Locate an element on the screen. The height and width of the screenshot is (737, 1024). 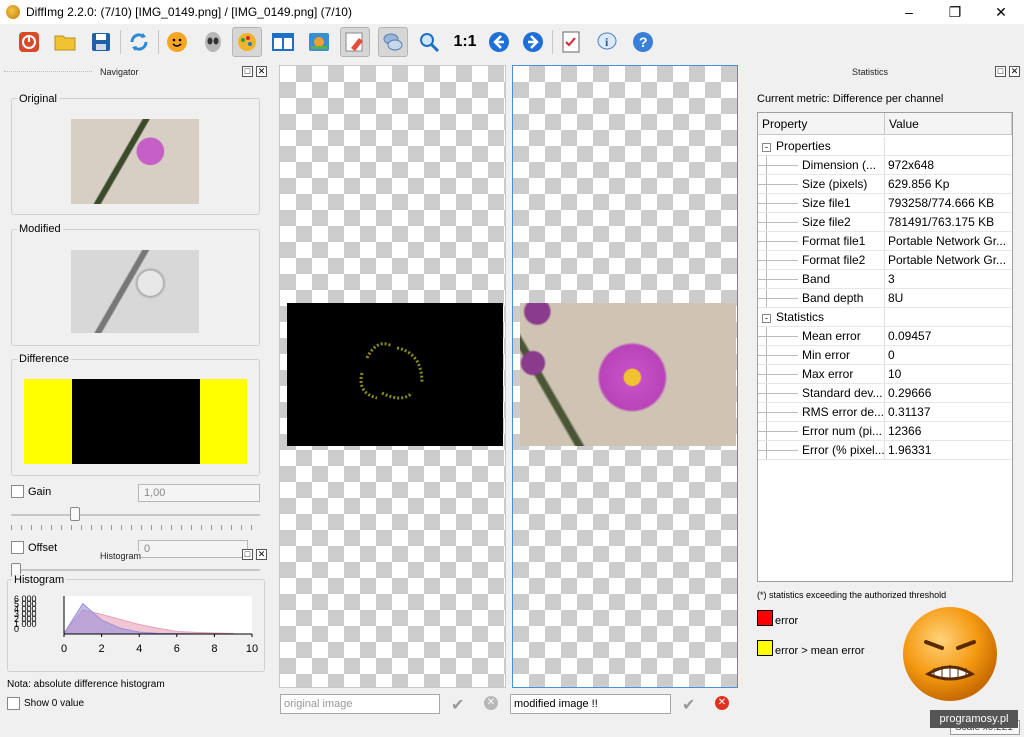
original-label: Original is located at coordinates (38, 99).